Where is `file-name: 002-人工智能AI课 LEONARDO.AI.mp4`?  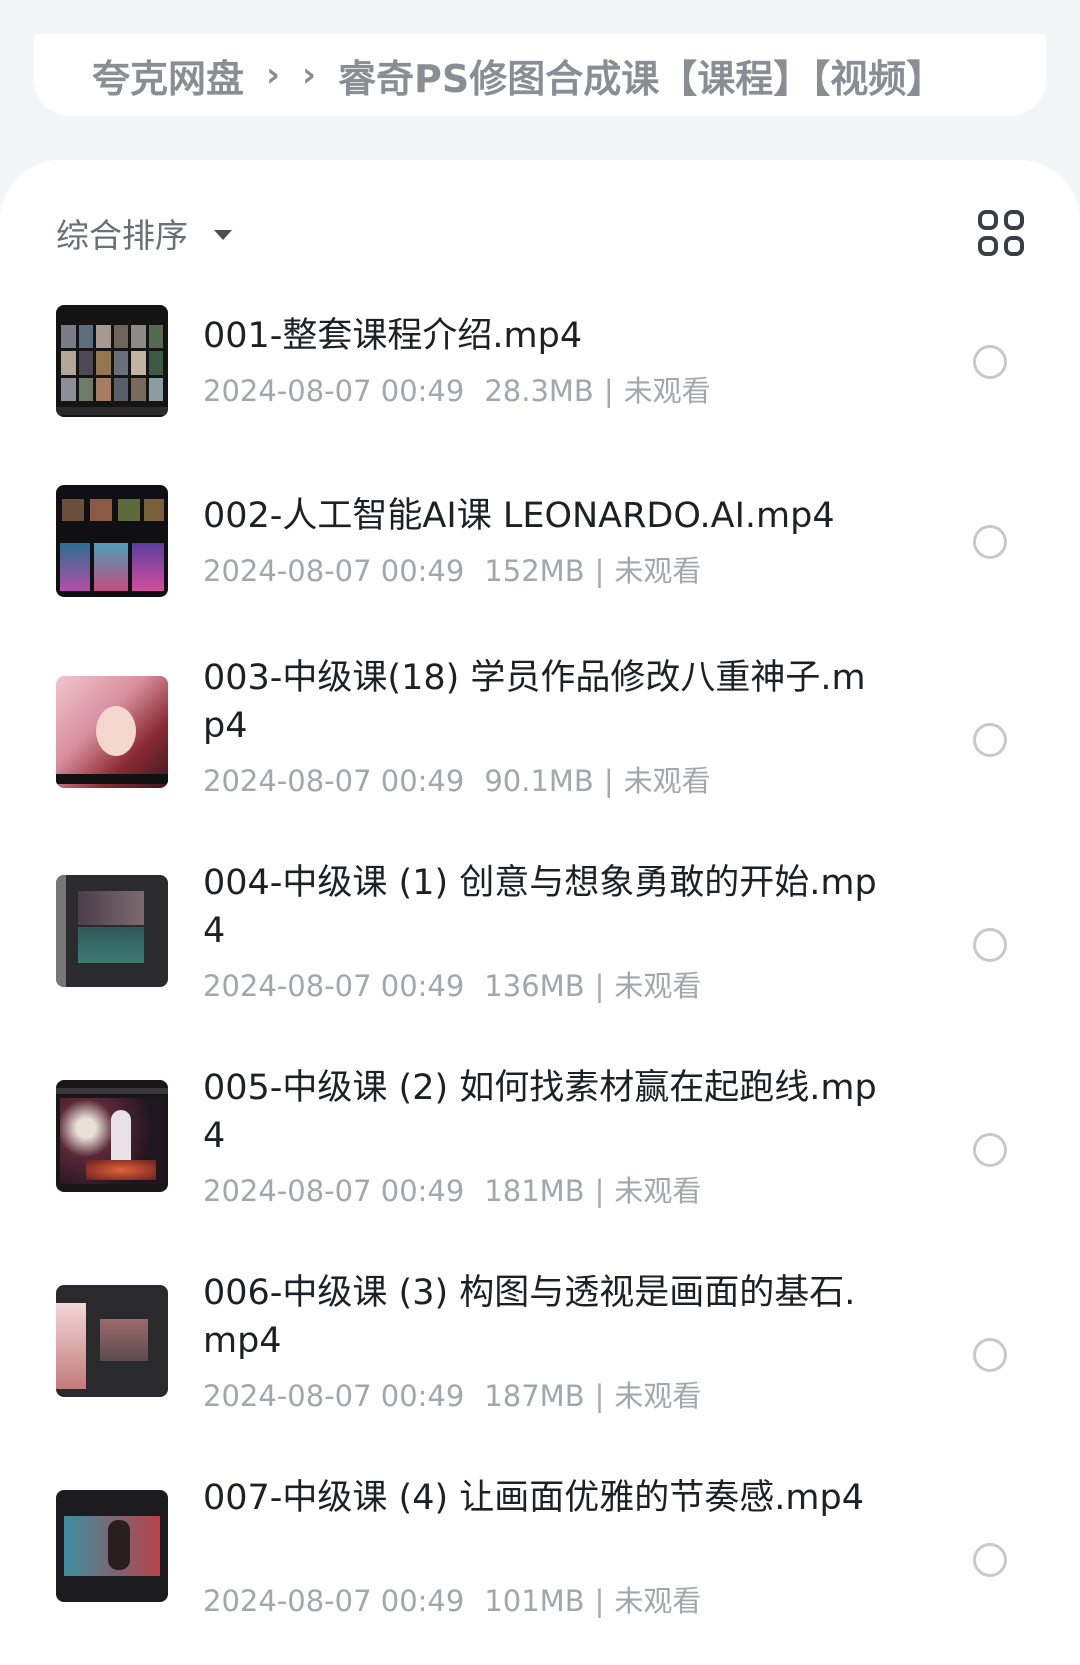 file-name: 002-人工智能AI课 LEONARDO.AI.mp4 is located at coordinates (519, 516).